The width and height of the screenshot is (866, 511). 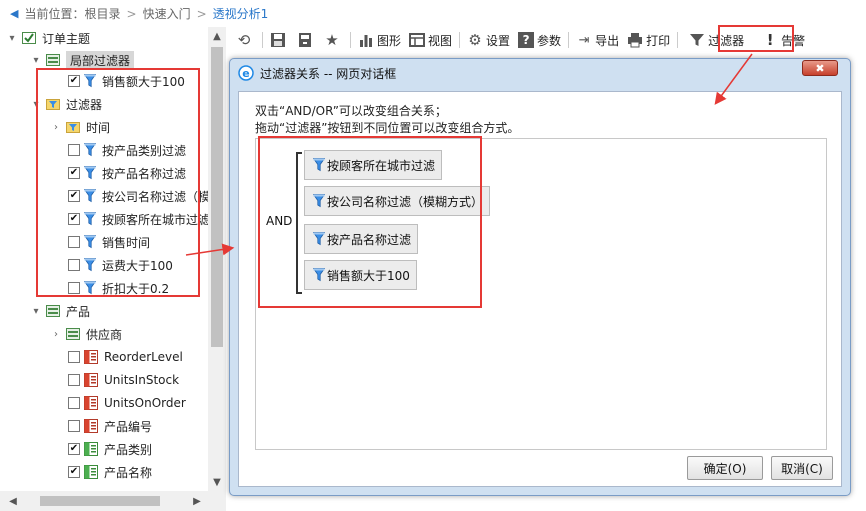 What do you see at coordinates (60, 311) in the screenshot?
I see `tree-product: ▾ 产品` at bounding box center [60, 311].